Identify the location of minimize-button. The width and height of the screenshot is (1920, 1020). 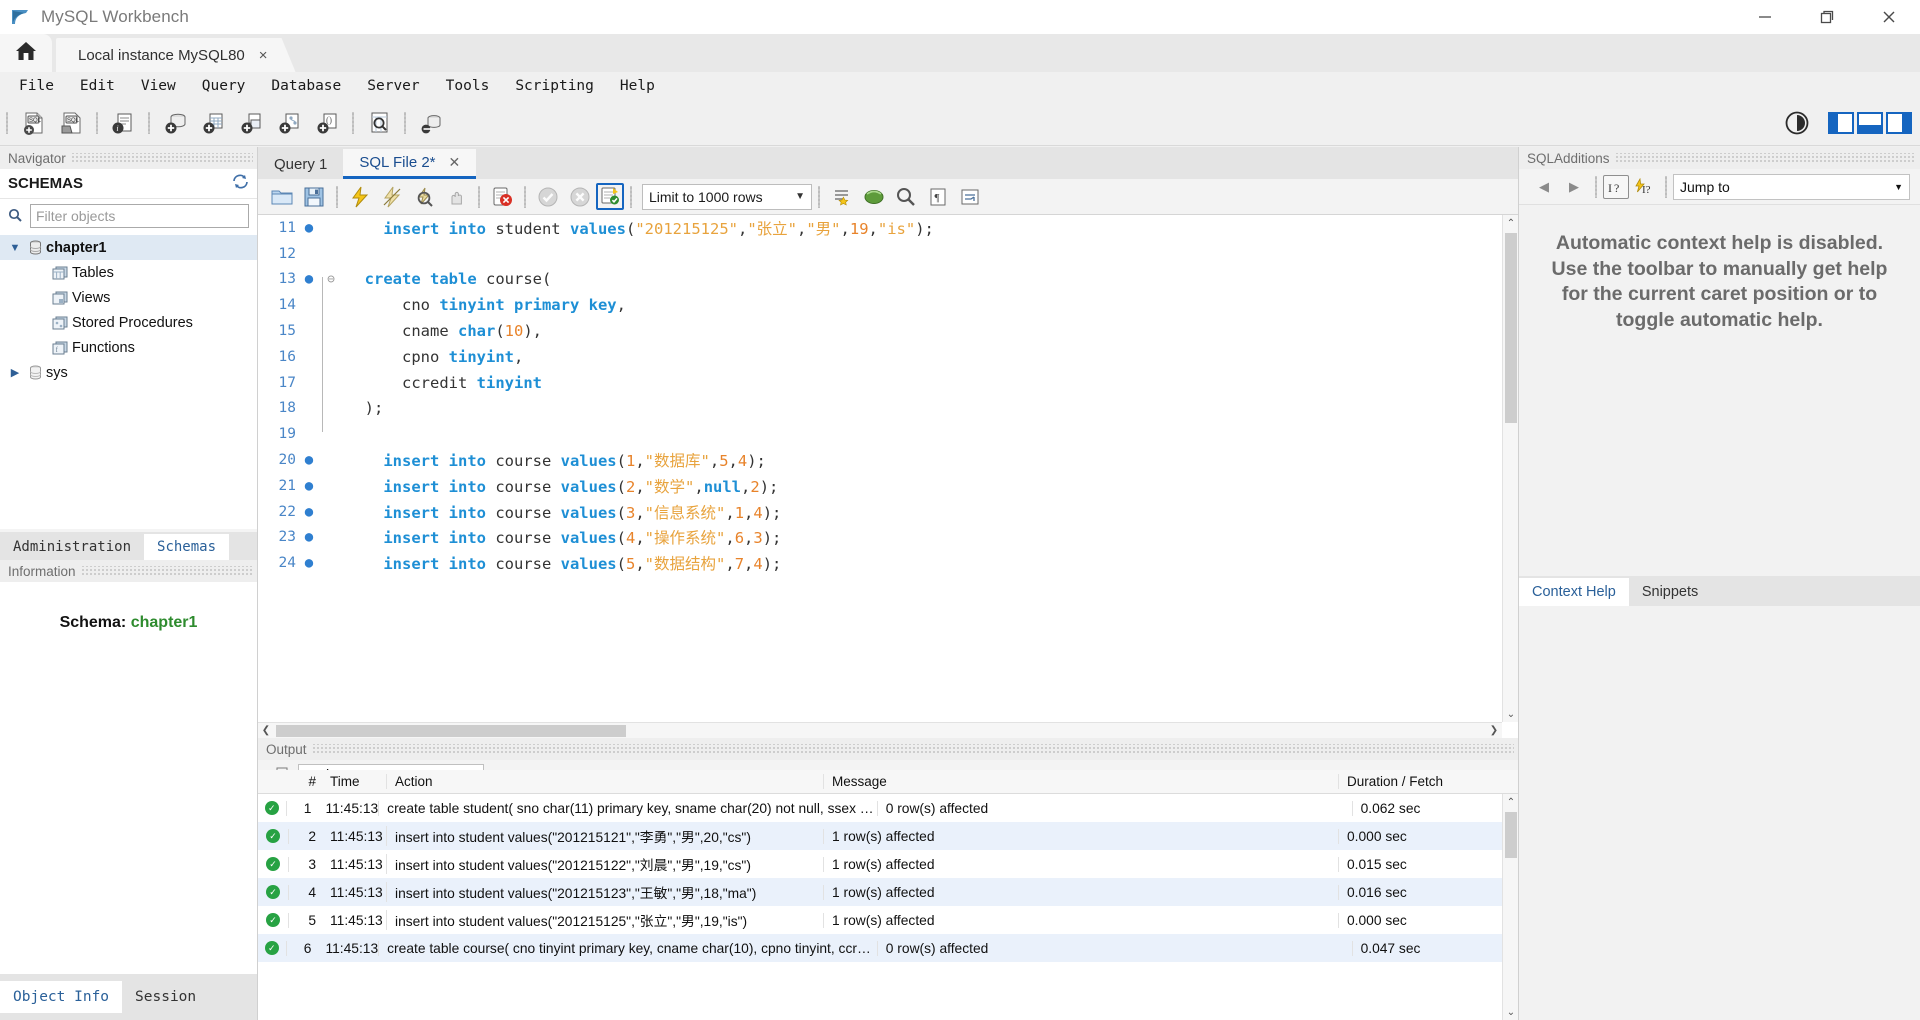
(1765, 17).